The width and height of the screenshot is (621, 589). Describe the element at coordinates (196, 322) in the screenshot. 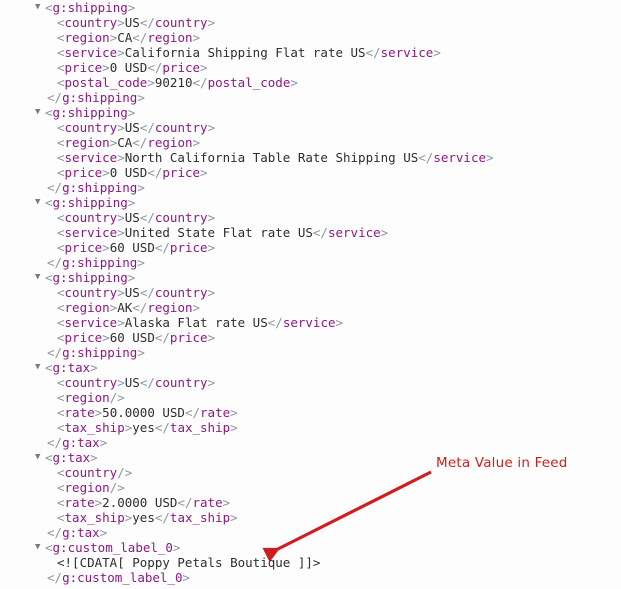

I see `xml-text-value: Alaska Flat rate US` at that location.